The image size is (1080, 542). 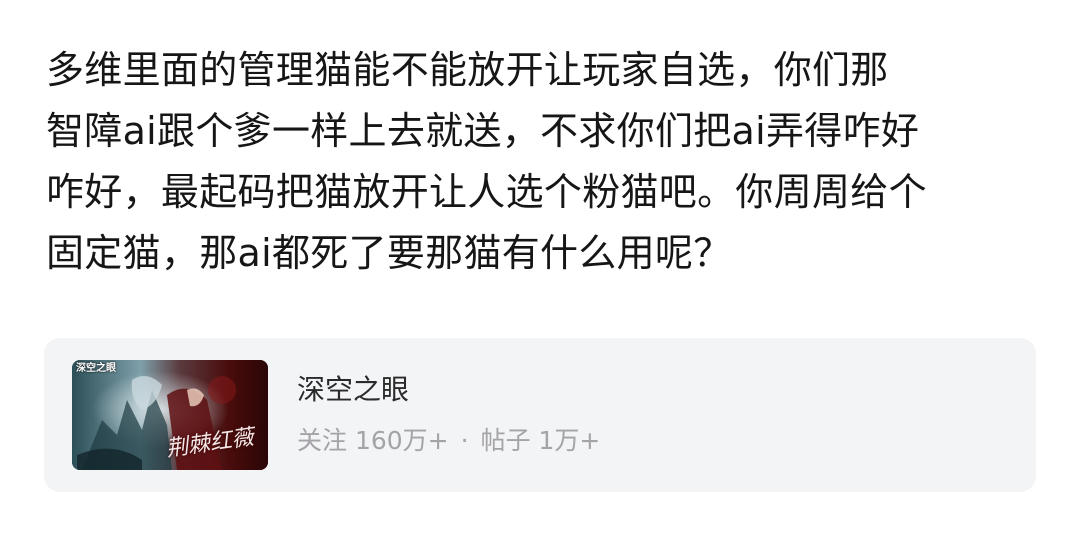 What do you see at coordinates (389, 253) in the screenshot?
I see `post-text-line: 固定猫，那ai都死了要那猫有什么用呢？` at bounding box center [389, 253].